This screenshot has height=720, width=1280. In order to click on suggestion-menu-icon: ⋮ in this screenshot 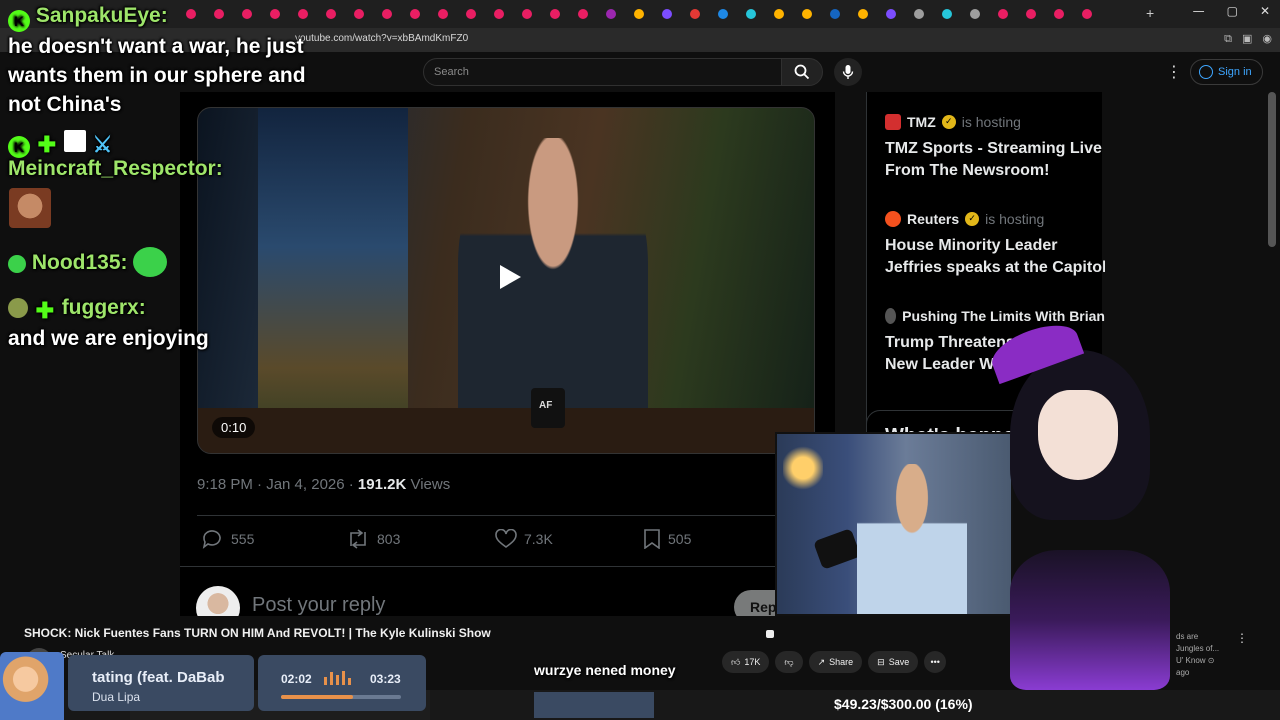, I will do `click(1242, 638)`.